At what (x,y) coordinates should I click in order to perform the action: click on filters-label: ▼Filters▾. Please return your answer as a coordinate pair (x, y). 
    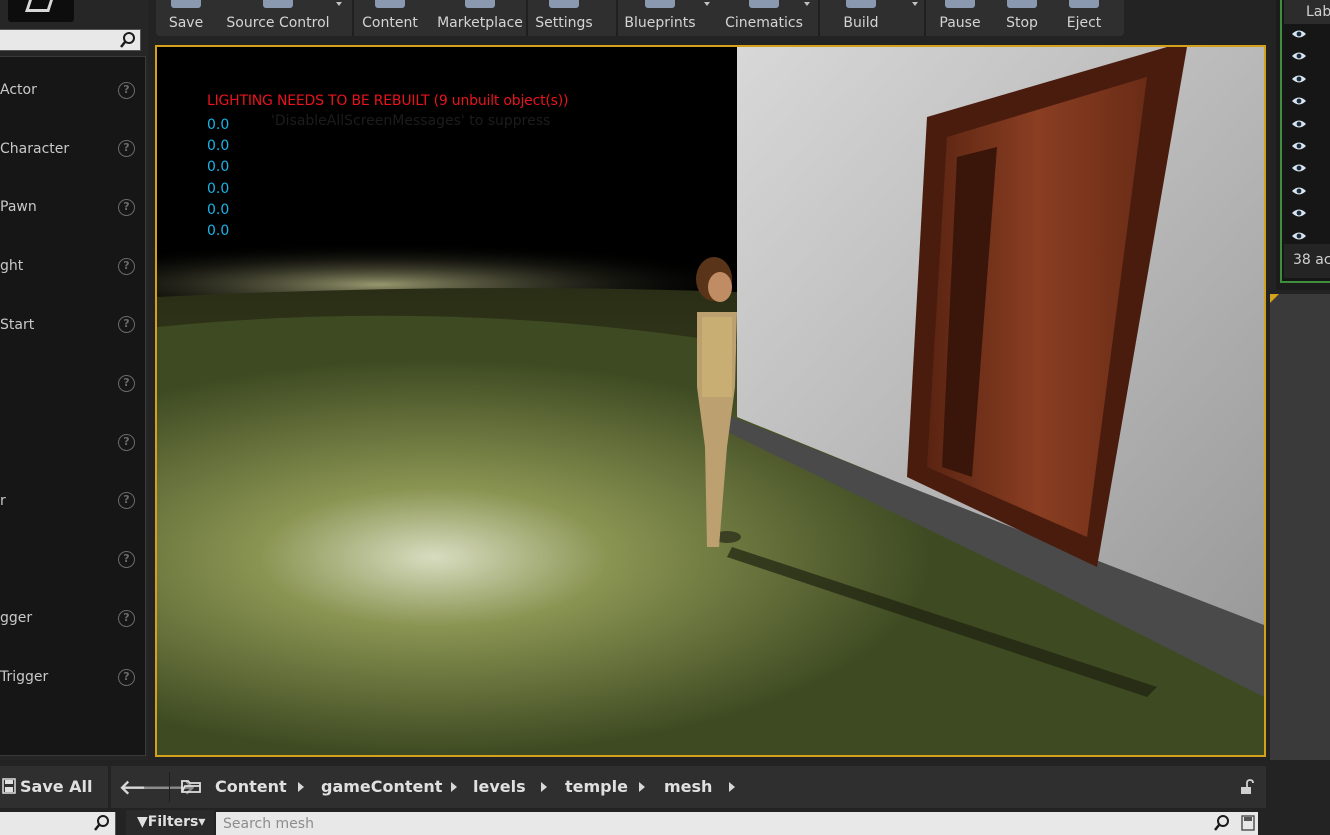
    Looking at the image, I should click on (171, 822).